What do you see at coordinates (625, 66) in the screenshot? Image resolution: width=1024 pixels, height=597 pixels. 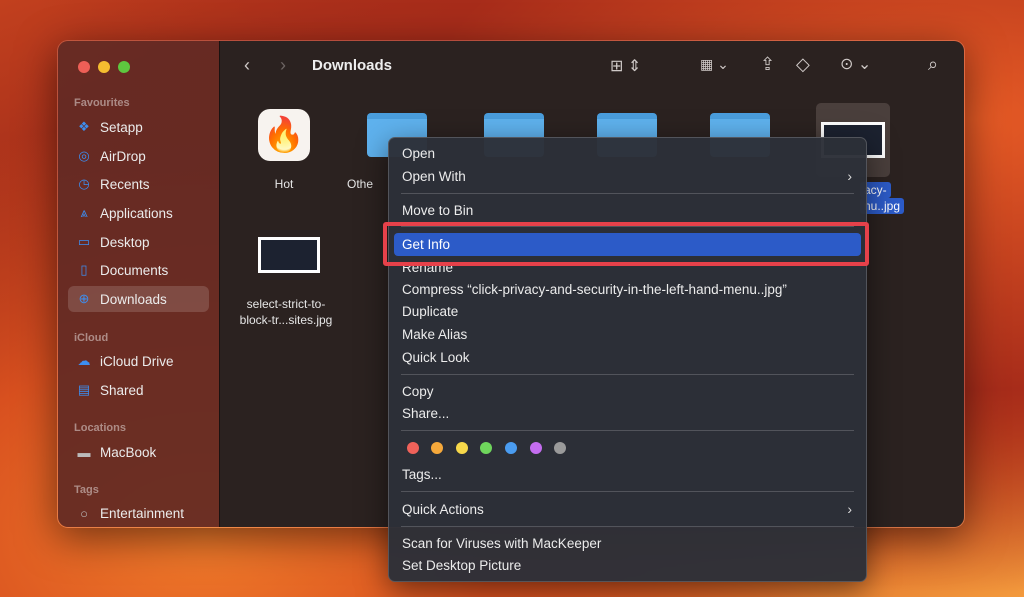 I see `icon-view-icon: ⊞ ⇕` at bounding box center [625, 66].